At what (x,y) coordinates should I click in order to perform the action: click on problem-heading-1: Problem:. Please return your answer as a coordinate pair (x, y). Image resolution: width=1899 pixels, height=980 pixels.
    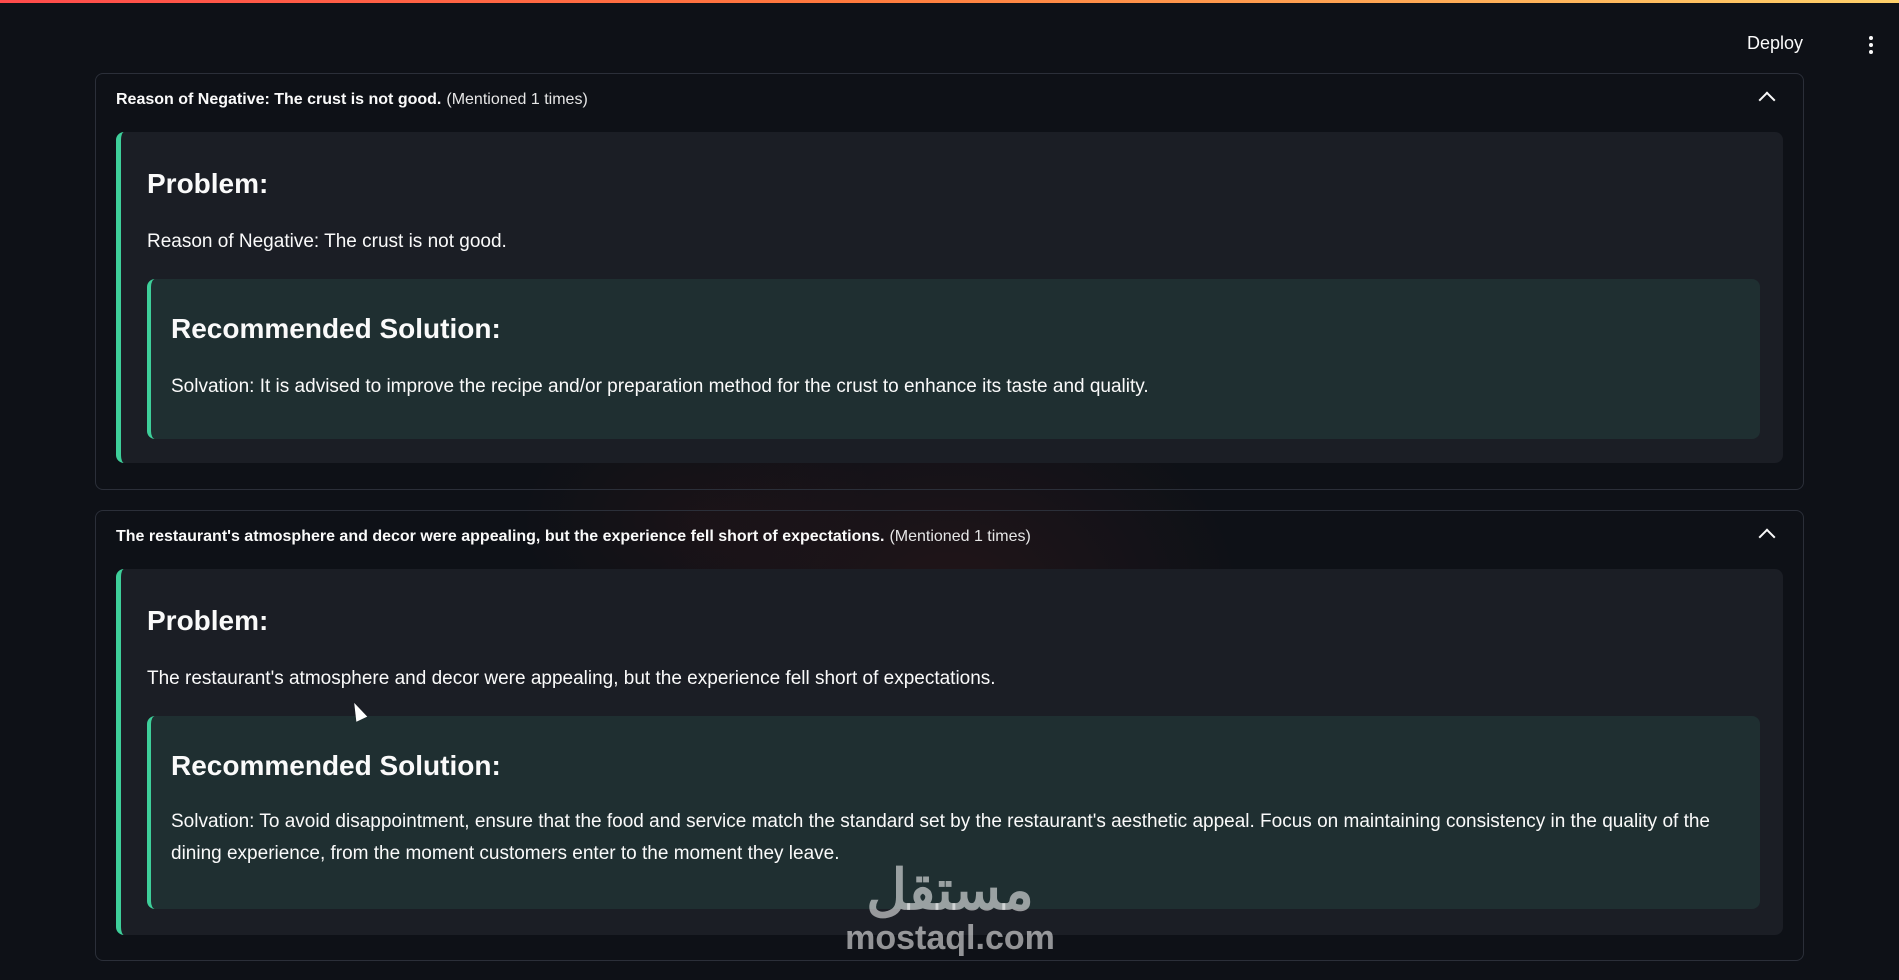
    Looking at the image, I should click on (208, 183).